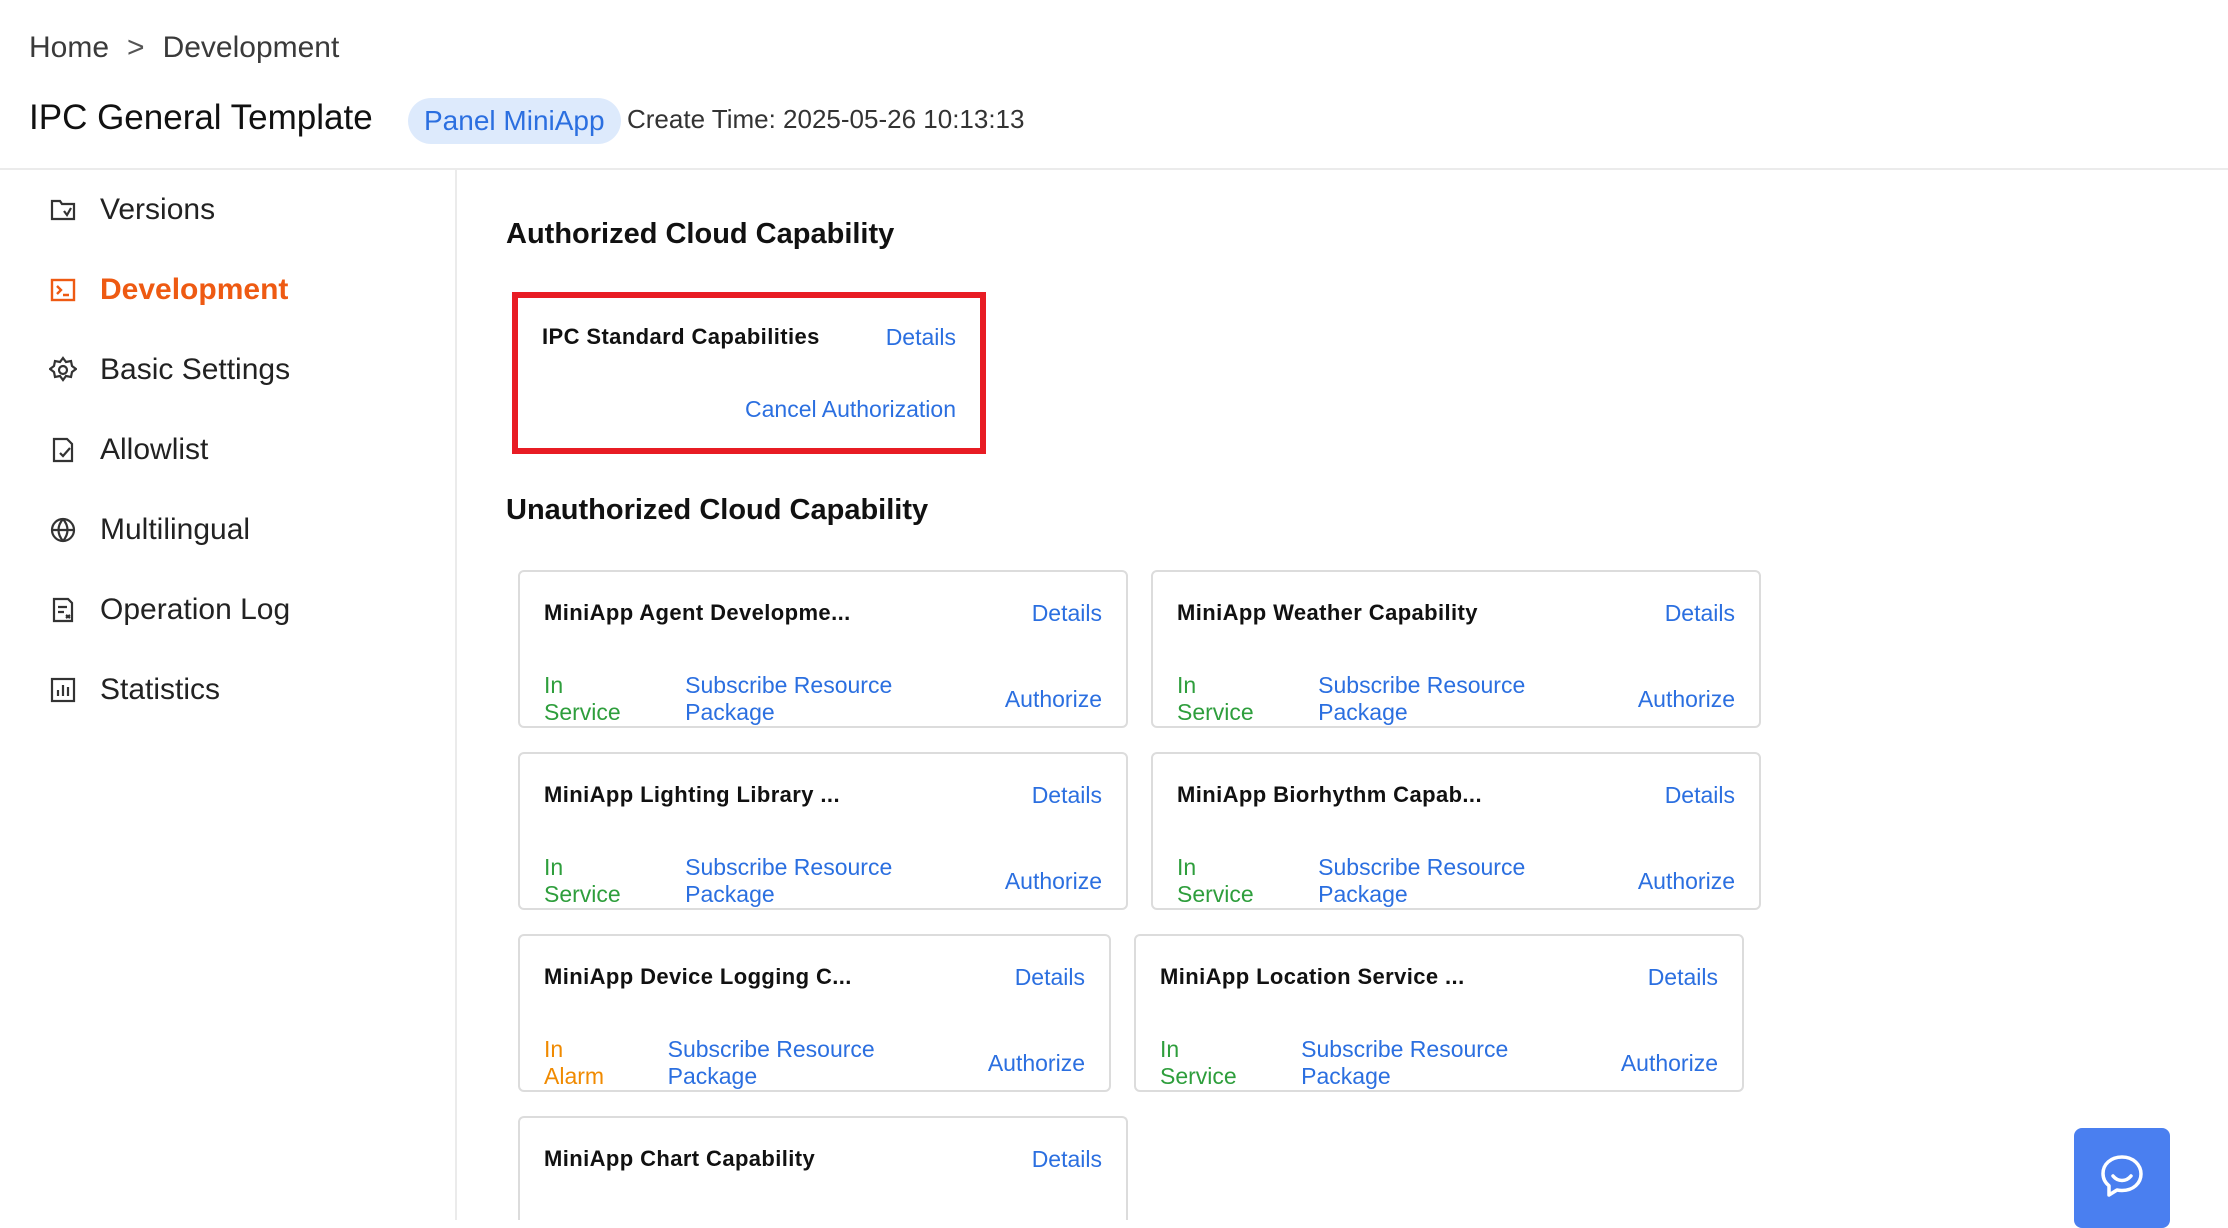  What do you see at coordinates (574, 1062) in the screenshot?
I see `status-badge: In Alarm` at bounding box center [574, 1062].